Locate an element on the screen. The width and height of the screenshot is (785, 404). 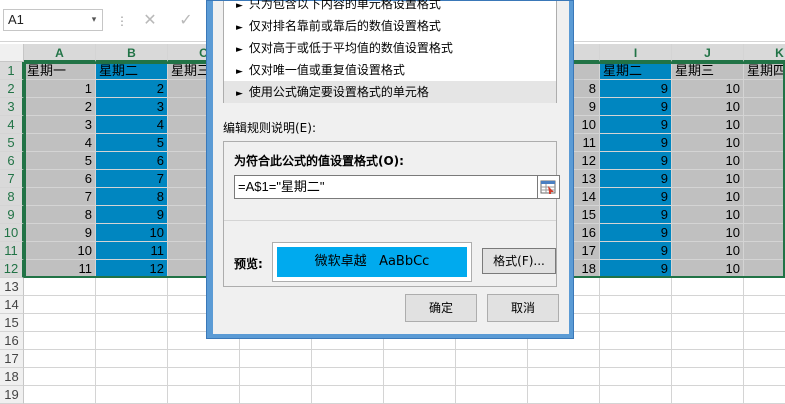
grid-cell: 星期一 is located at coordinates (60, 71).